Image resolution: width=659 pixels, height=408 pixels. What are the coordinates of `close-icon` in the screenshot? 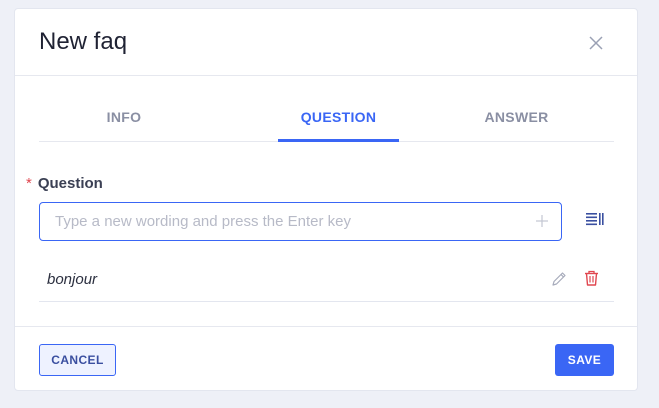 It's located at (596, 43).